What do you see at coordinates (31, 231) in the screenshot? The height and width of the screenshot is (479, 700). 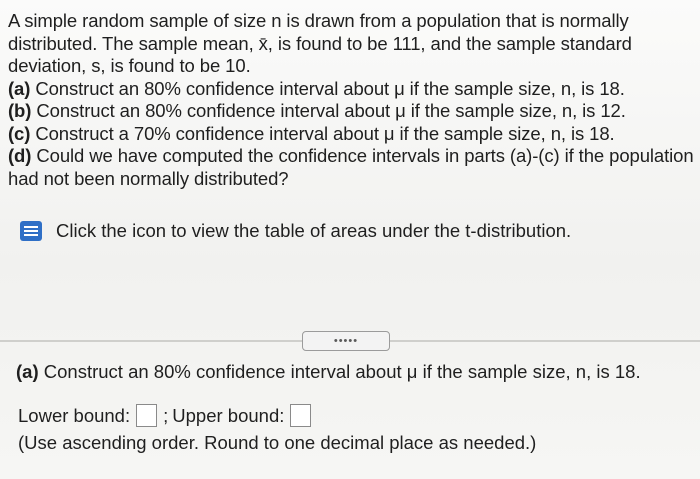 I see `table-icon` at bounding box center [31, 231].